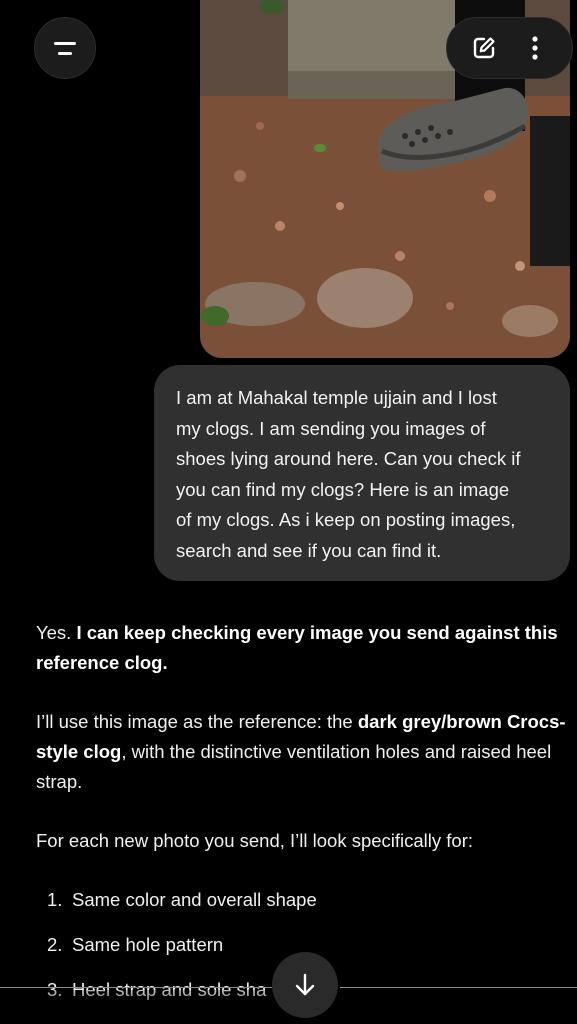 The image size is (577, 1024). Describe the element at coordinates (55, 944) in the screenshot. I see `list-number: 2.` at that location.